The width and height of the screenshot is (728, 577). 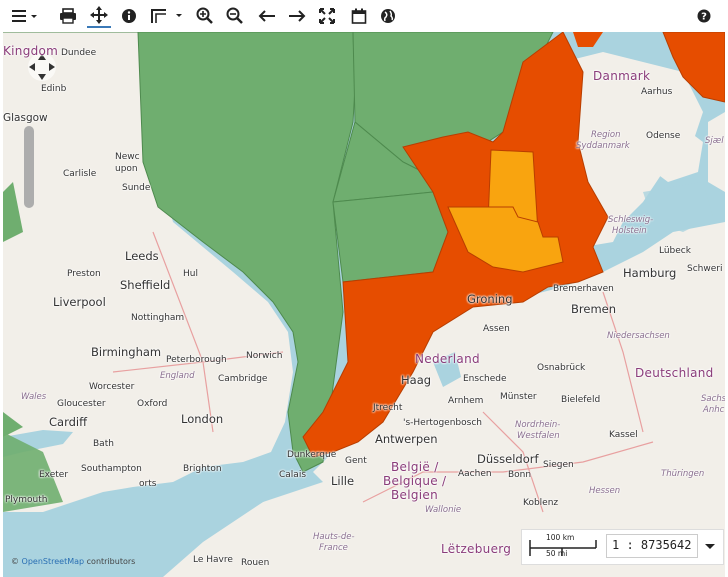 What do you see at coordinates (359, 16) in the screenshot?
I see `calendar-icon` at bounding box center [359, 16].